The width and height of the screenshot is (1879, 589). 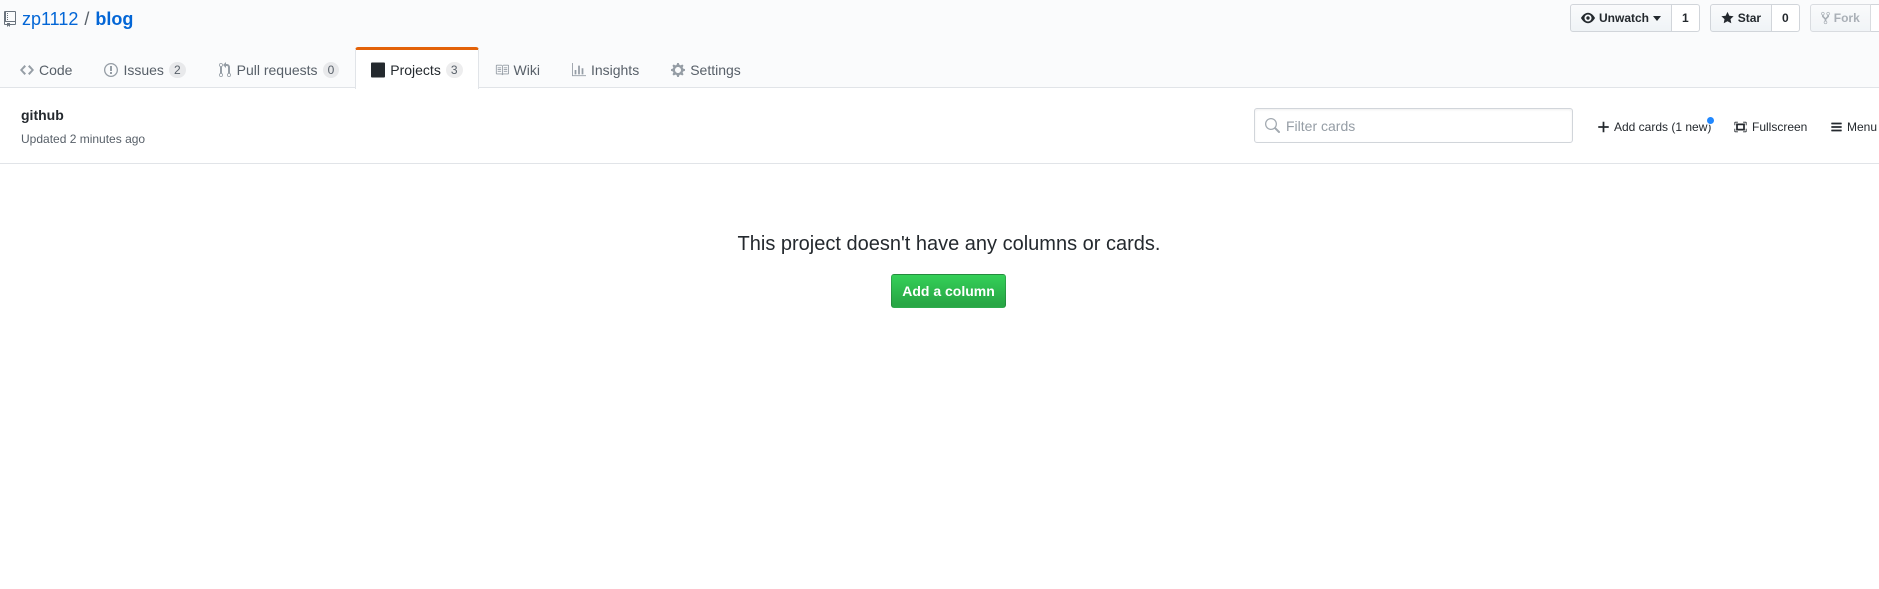 I want to click on fullscreen-button: Fullscreen, so click(x=1770, y=127).